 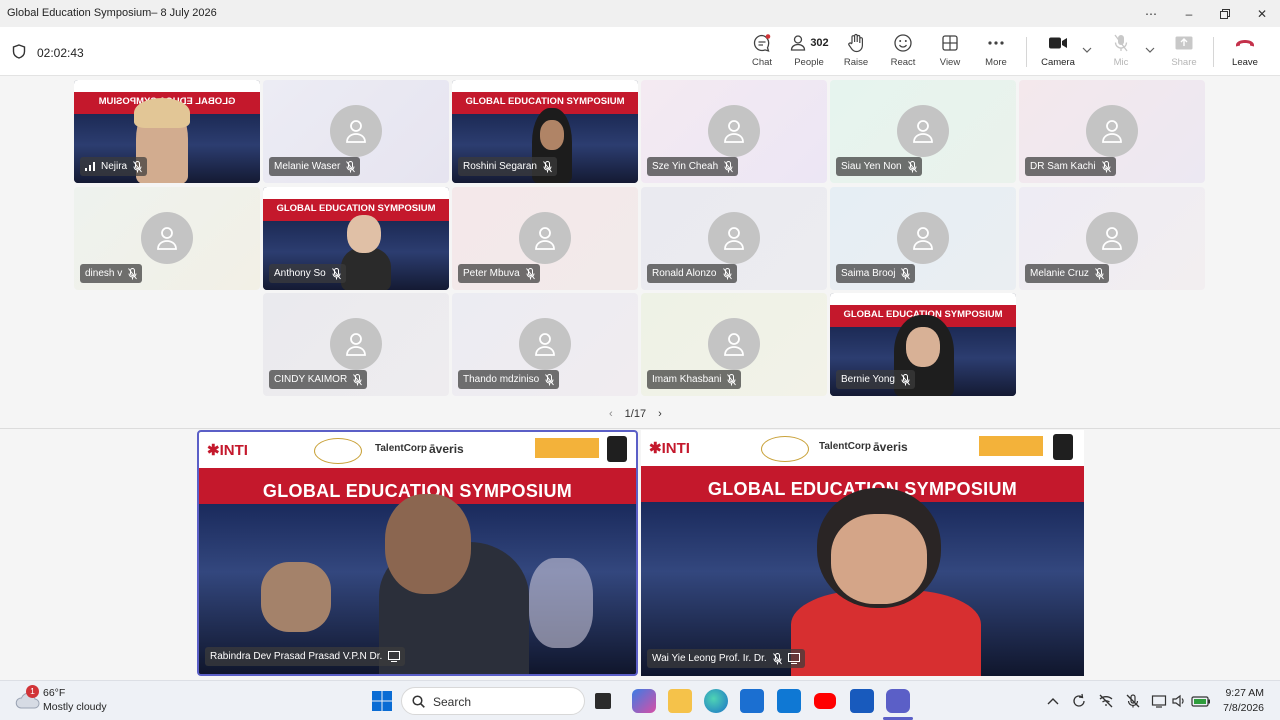 I want to click on battery-icon, so click(x=1201, y=701).